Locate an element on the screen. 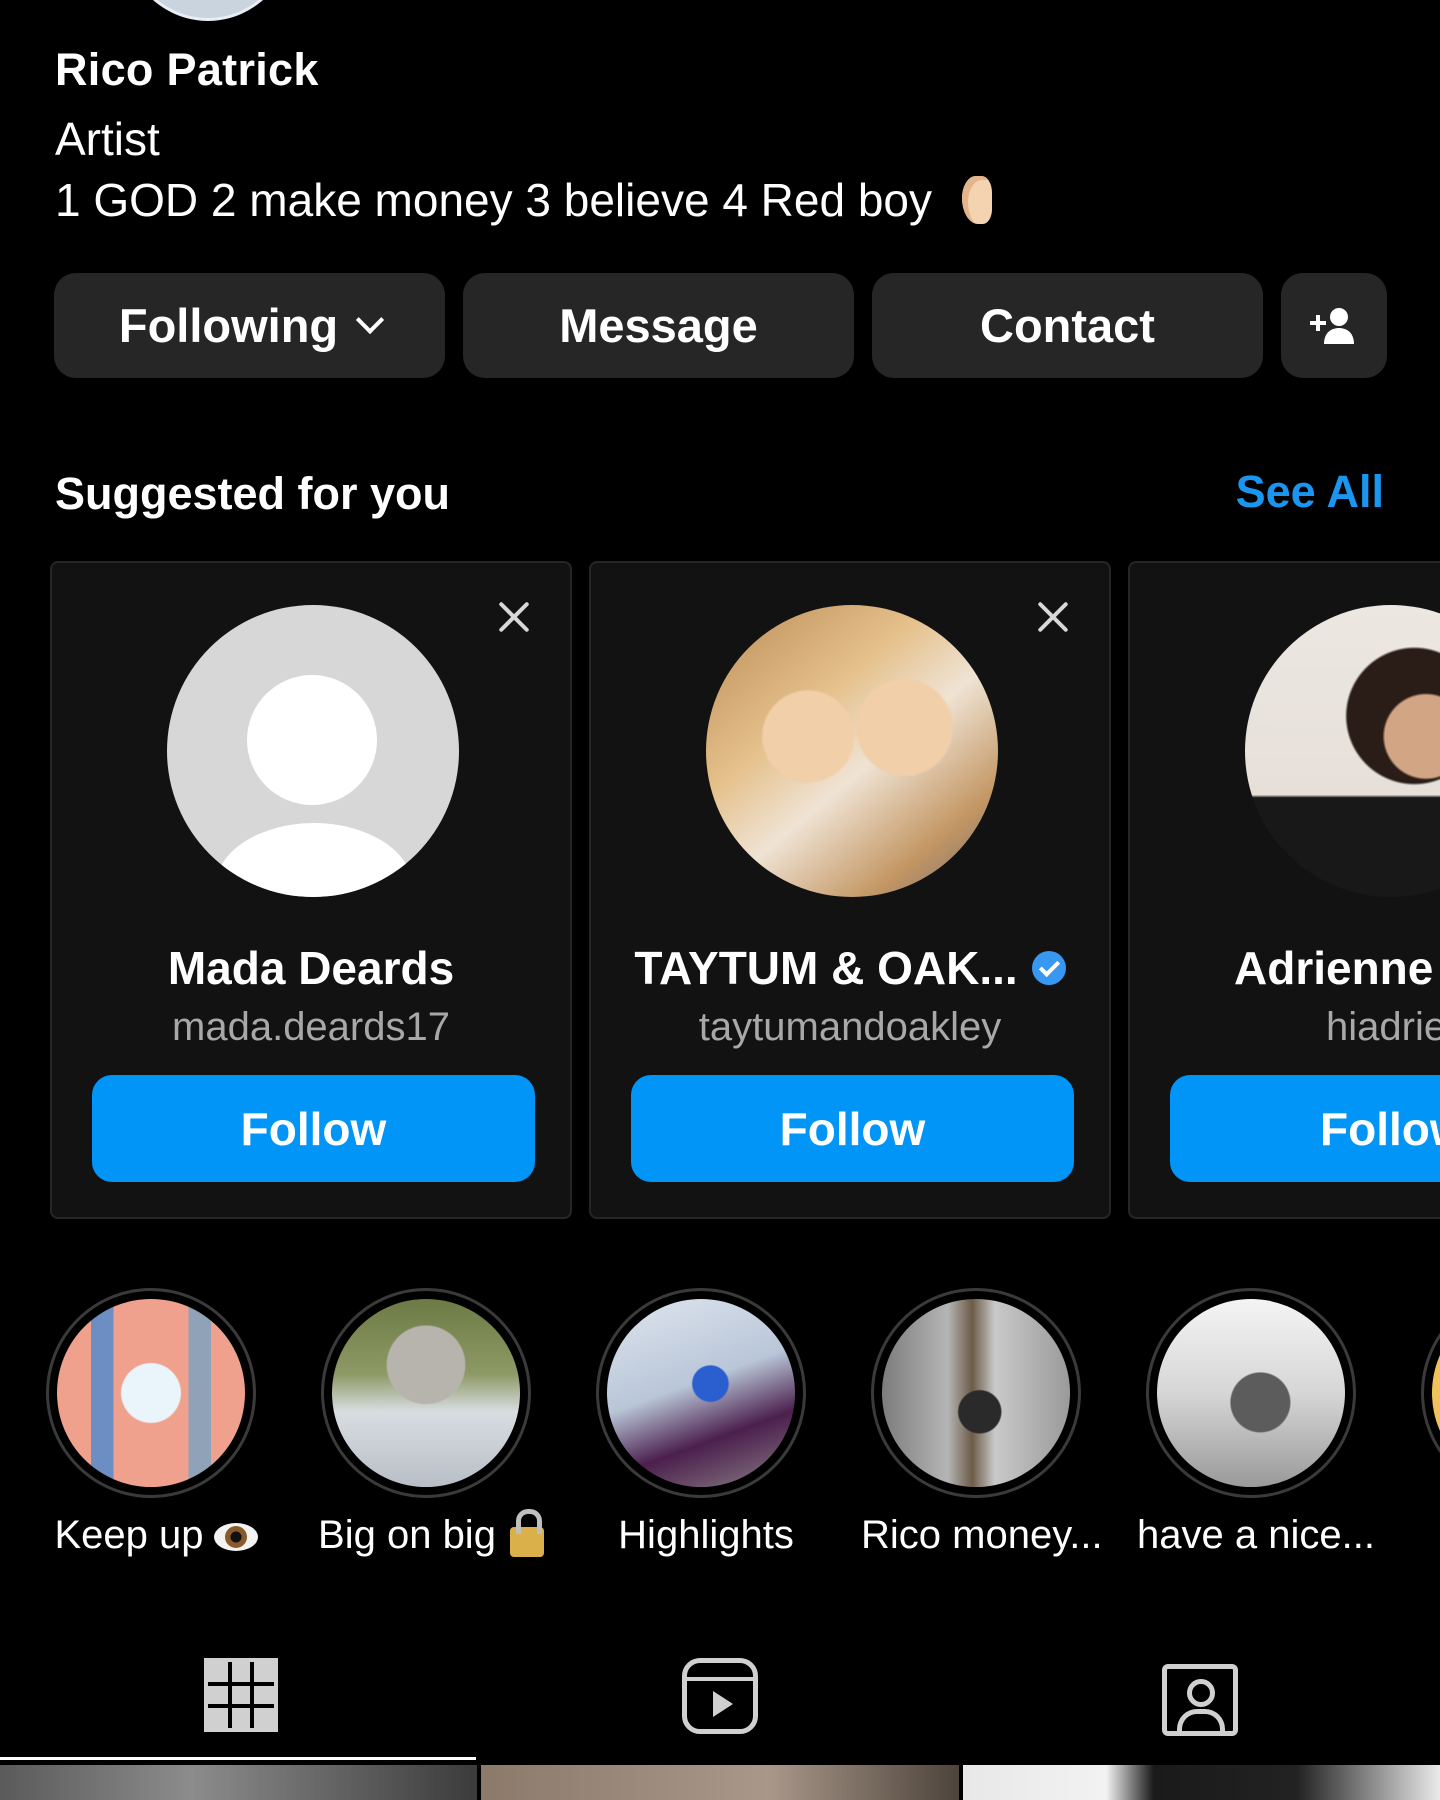 The height and width of the screenshot is (1800, 1440). posts-grid is located at coordinates (720, 1782).